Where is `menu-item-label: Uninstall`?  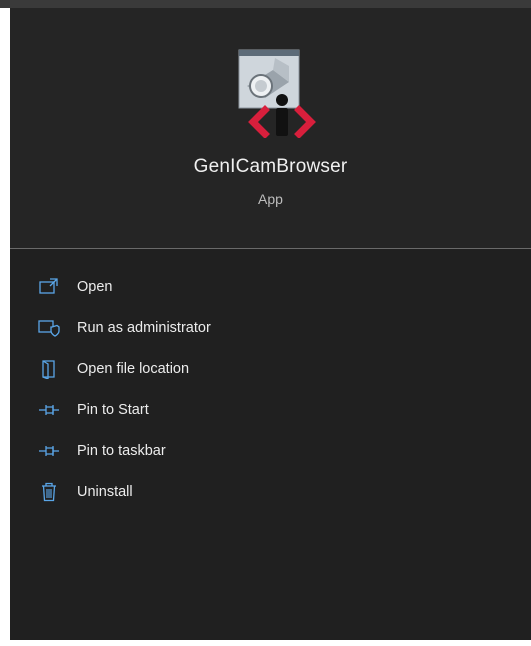
menu-item-label: Uninstall is located at coordinates (105, 491).